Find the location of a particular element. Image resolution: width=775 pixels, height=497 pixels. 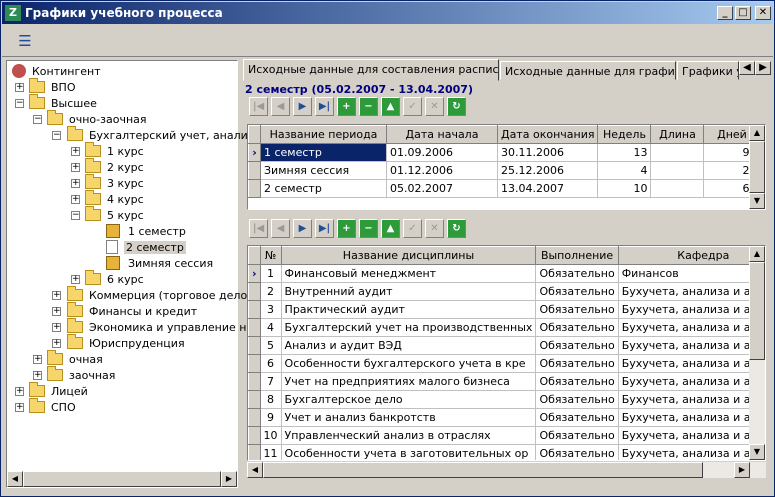

tree-item: Высшее is located at coordinates (64, 102).